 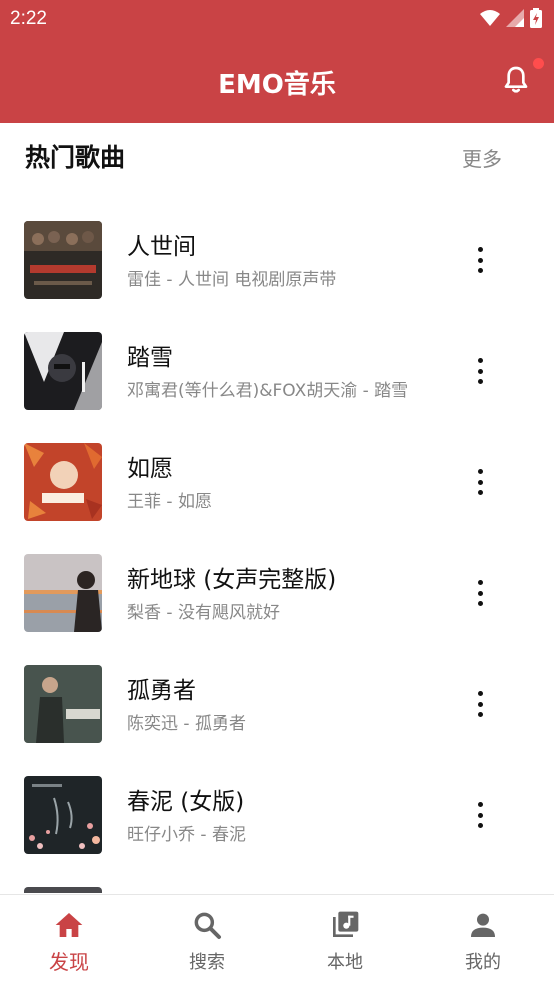 I want to click on nav-discover: 发现, so click(x=69, y=939).